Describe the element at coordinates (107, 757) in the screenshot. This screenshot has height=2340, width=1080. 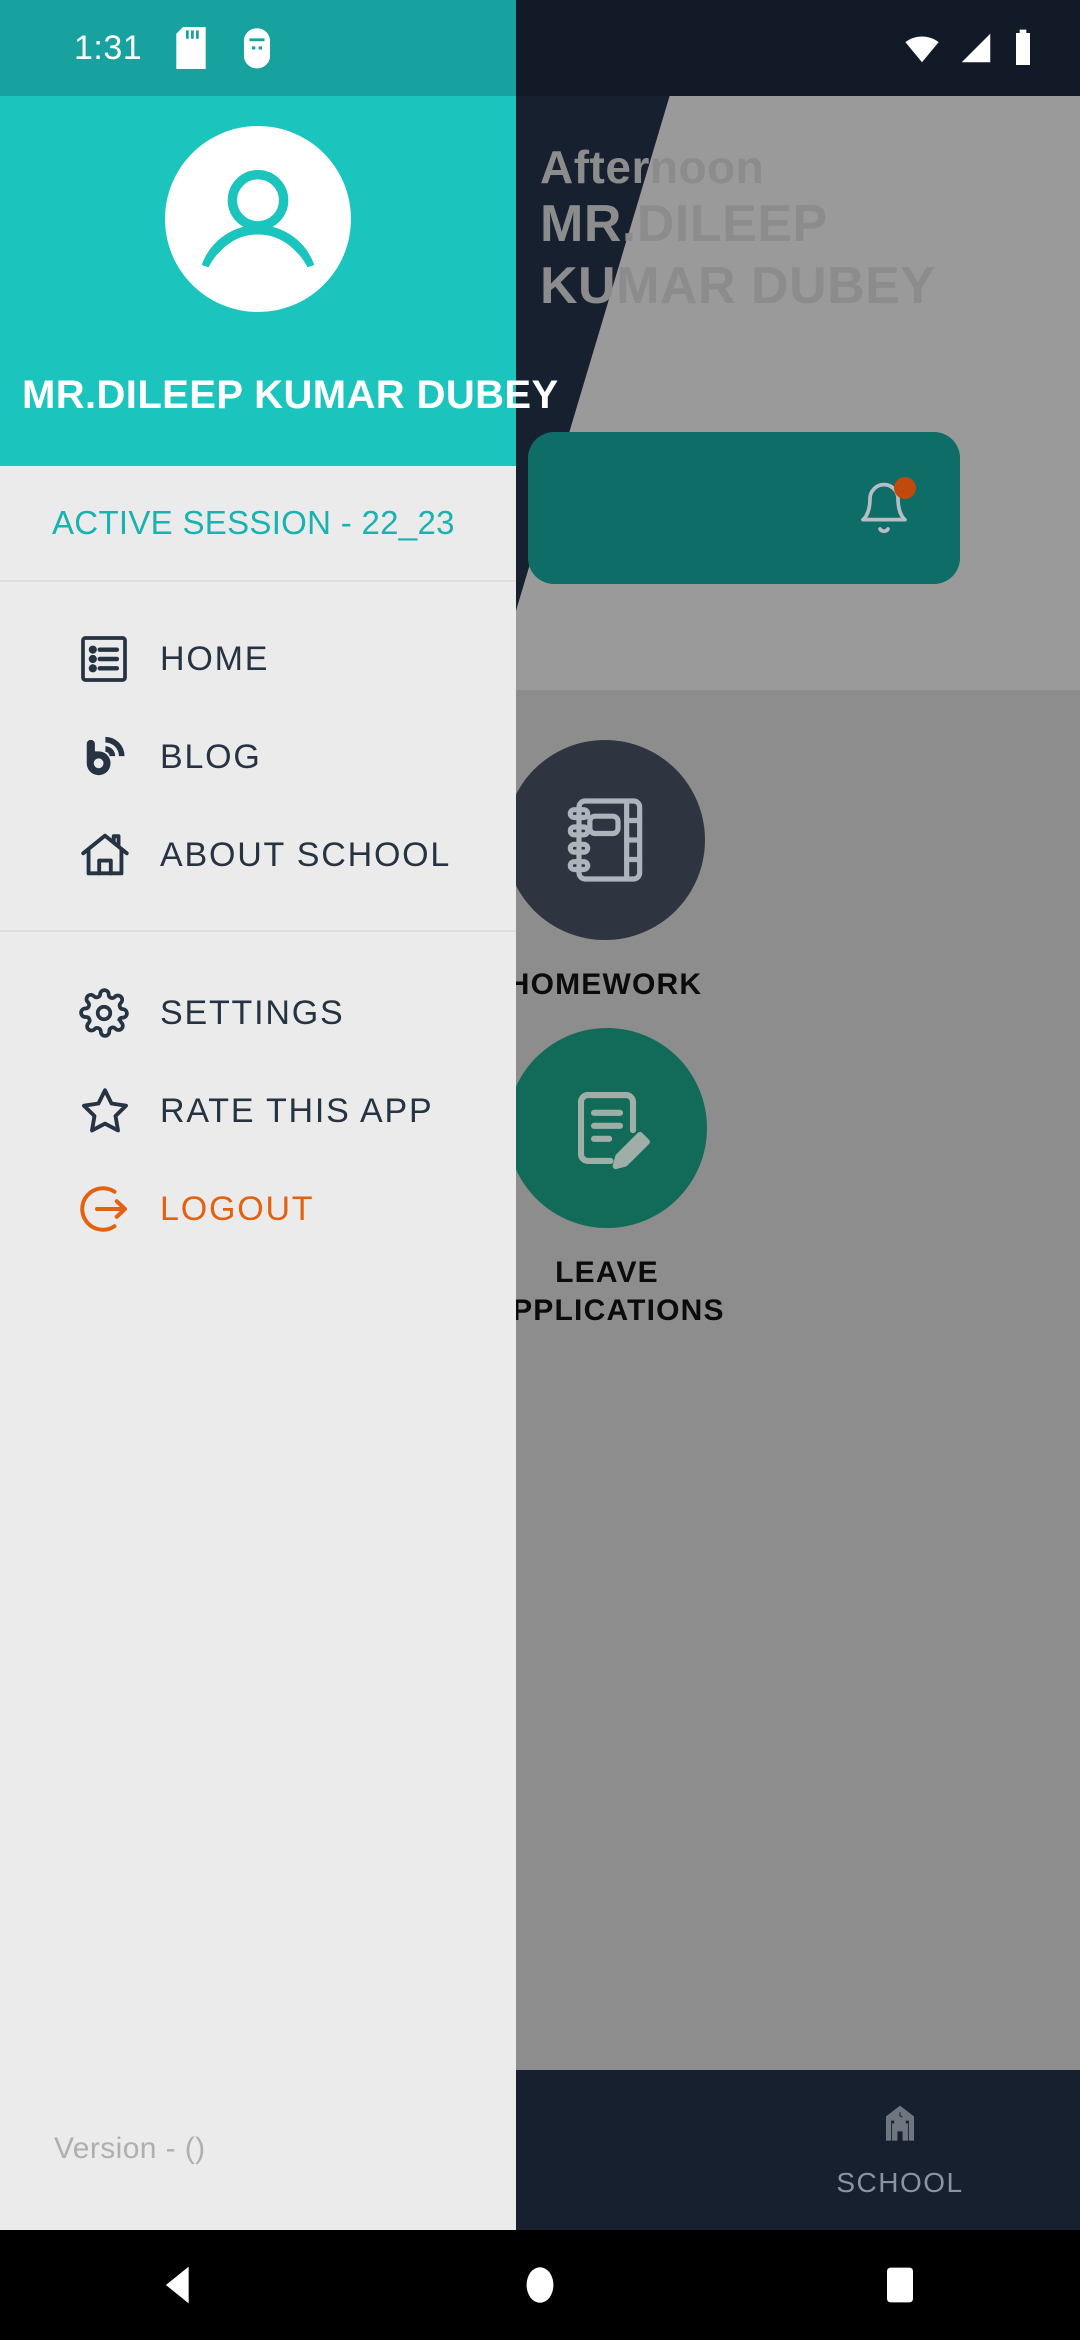
I see `blogger-rss-icon` at that location.